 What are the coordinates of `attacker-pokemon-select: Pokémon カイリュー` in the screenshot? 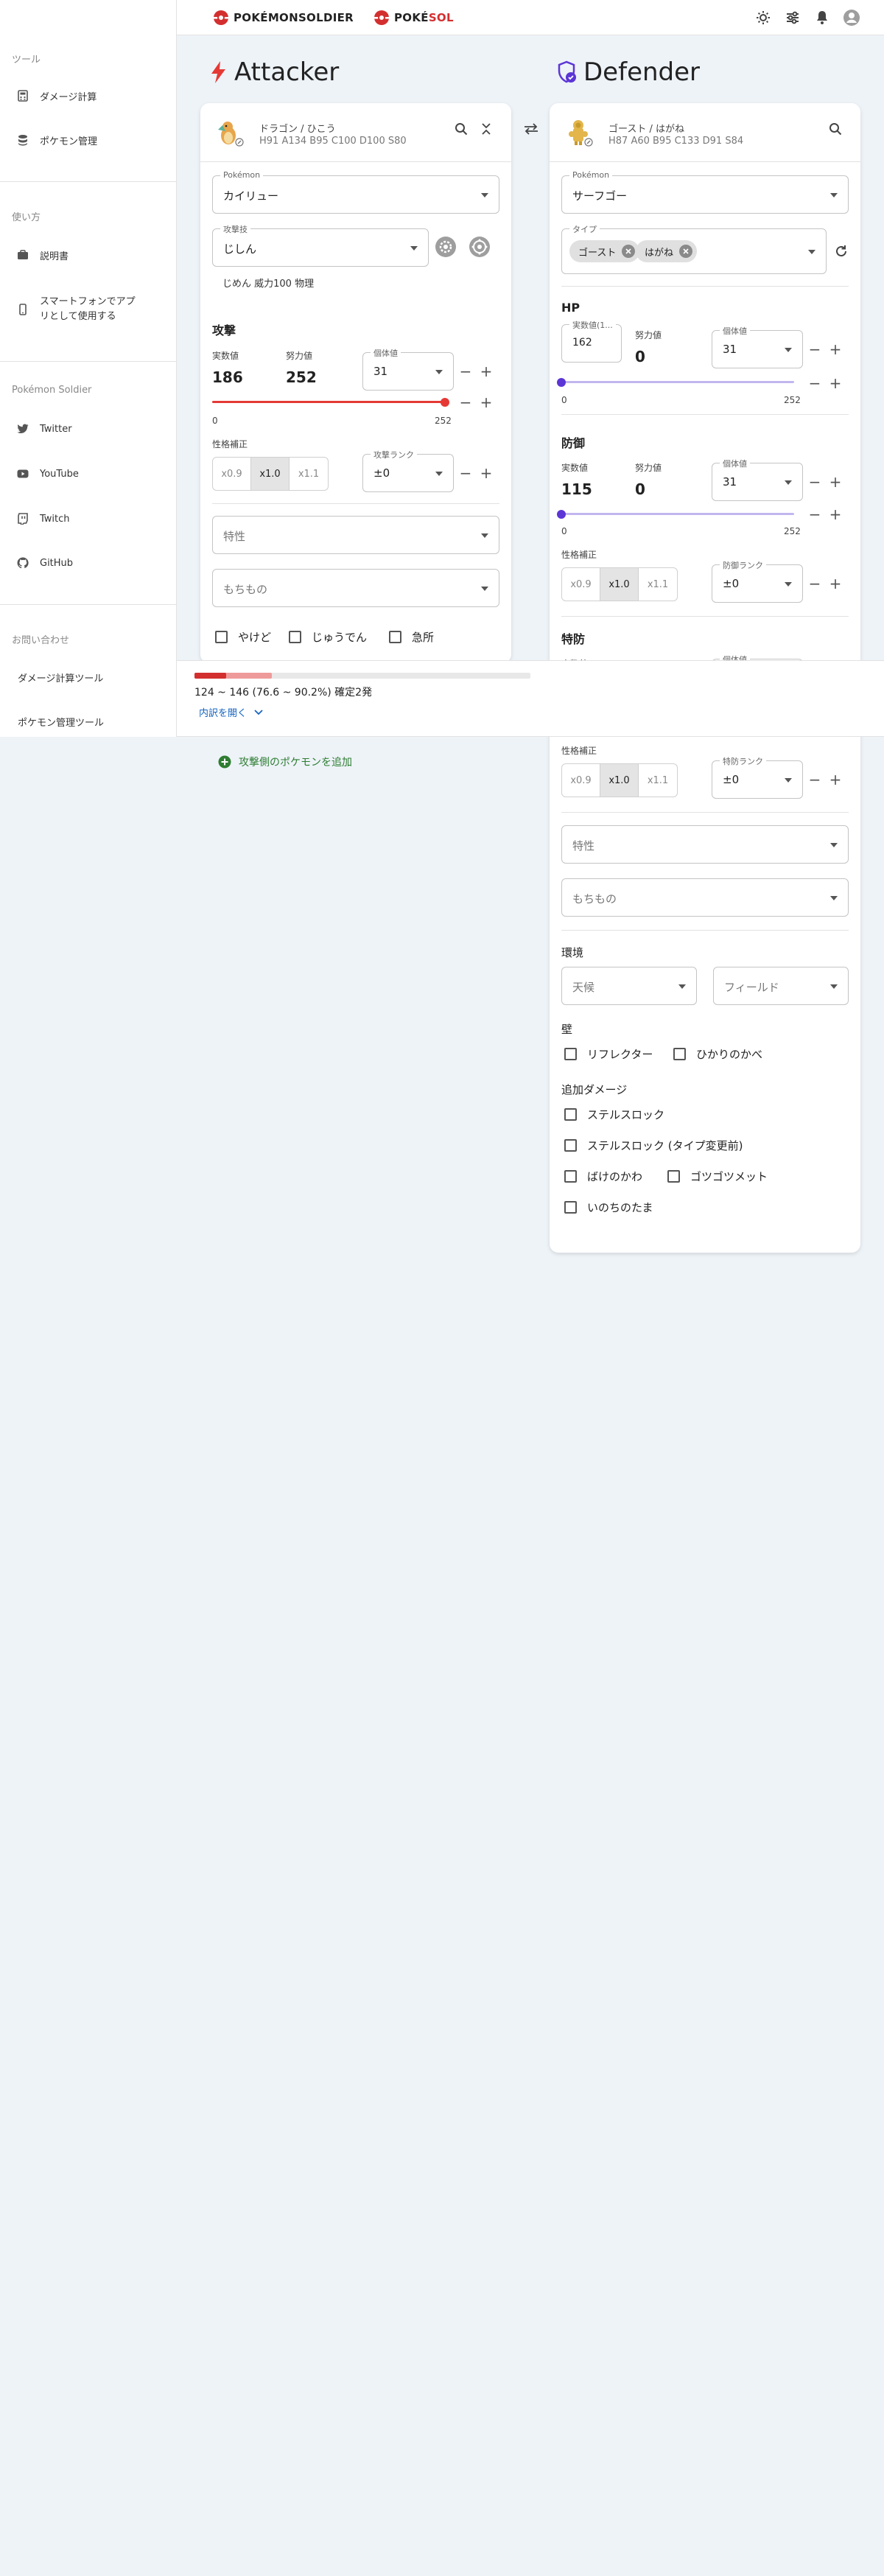 It's located at (355, 192).